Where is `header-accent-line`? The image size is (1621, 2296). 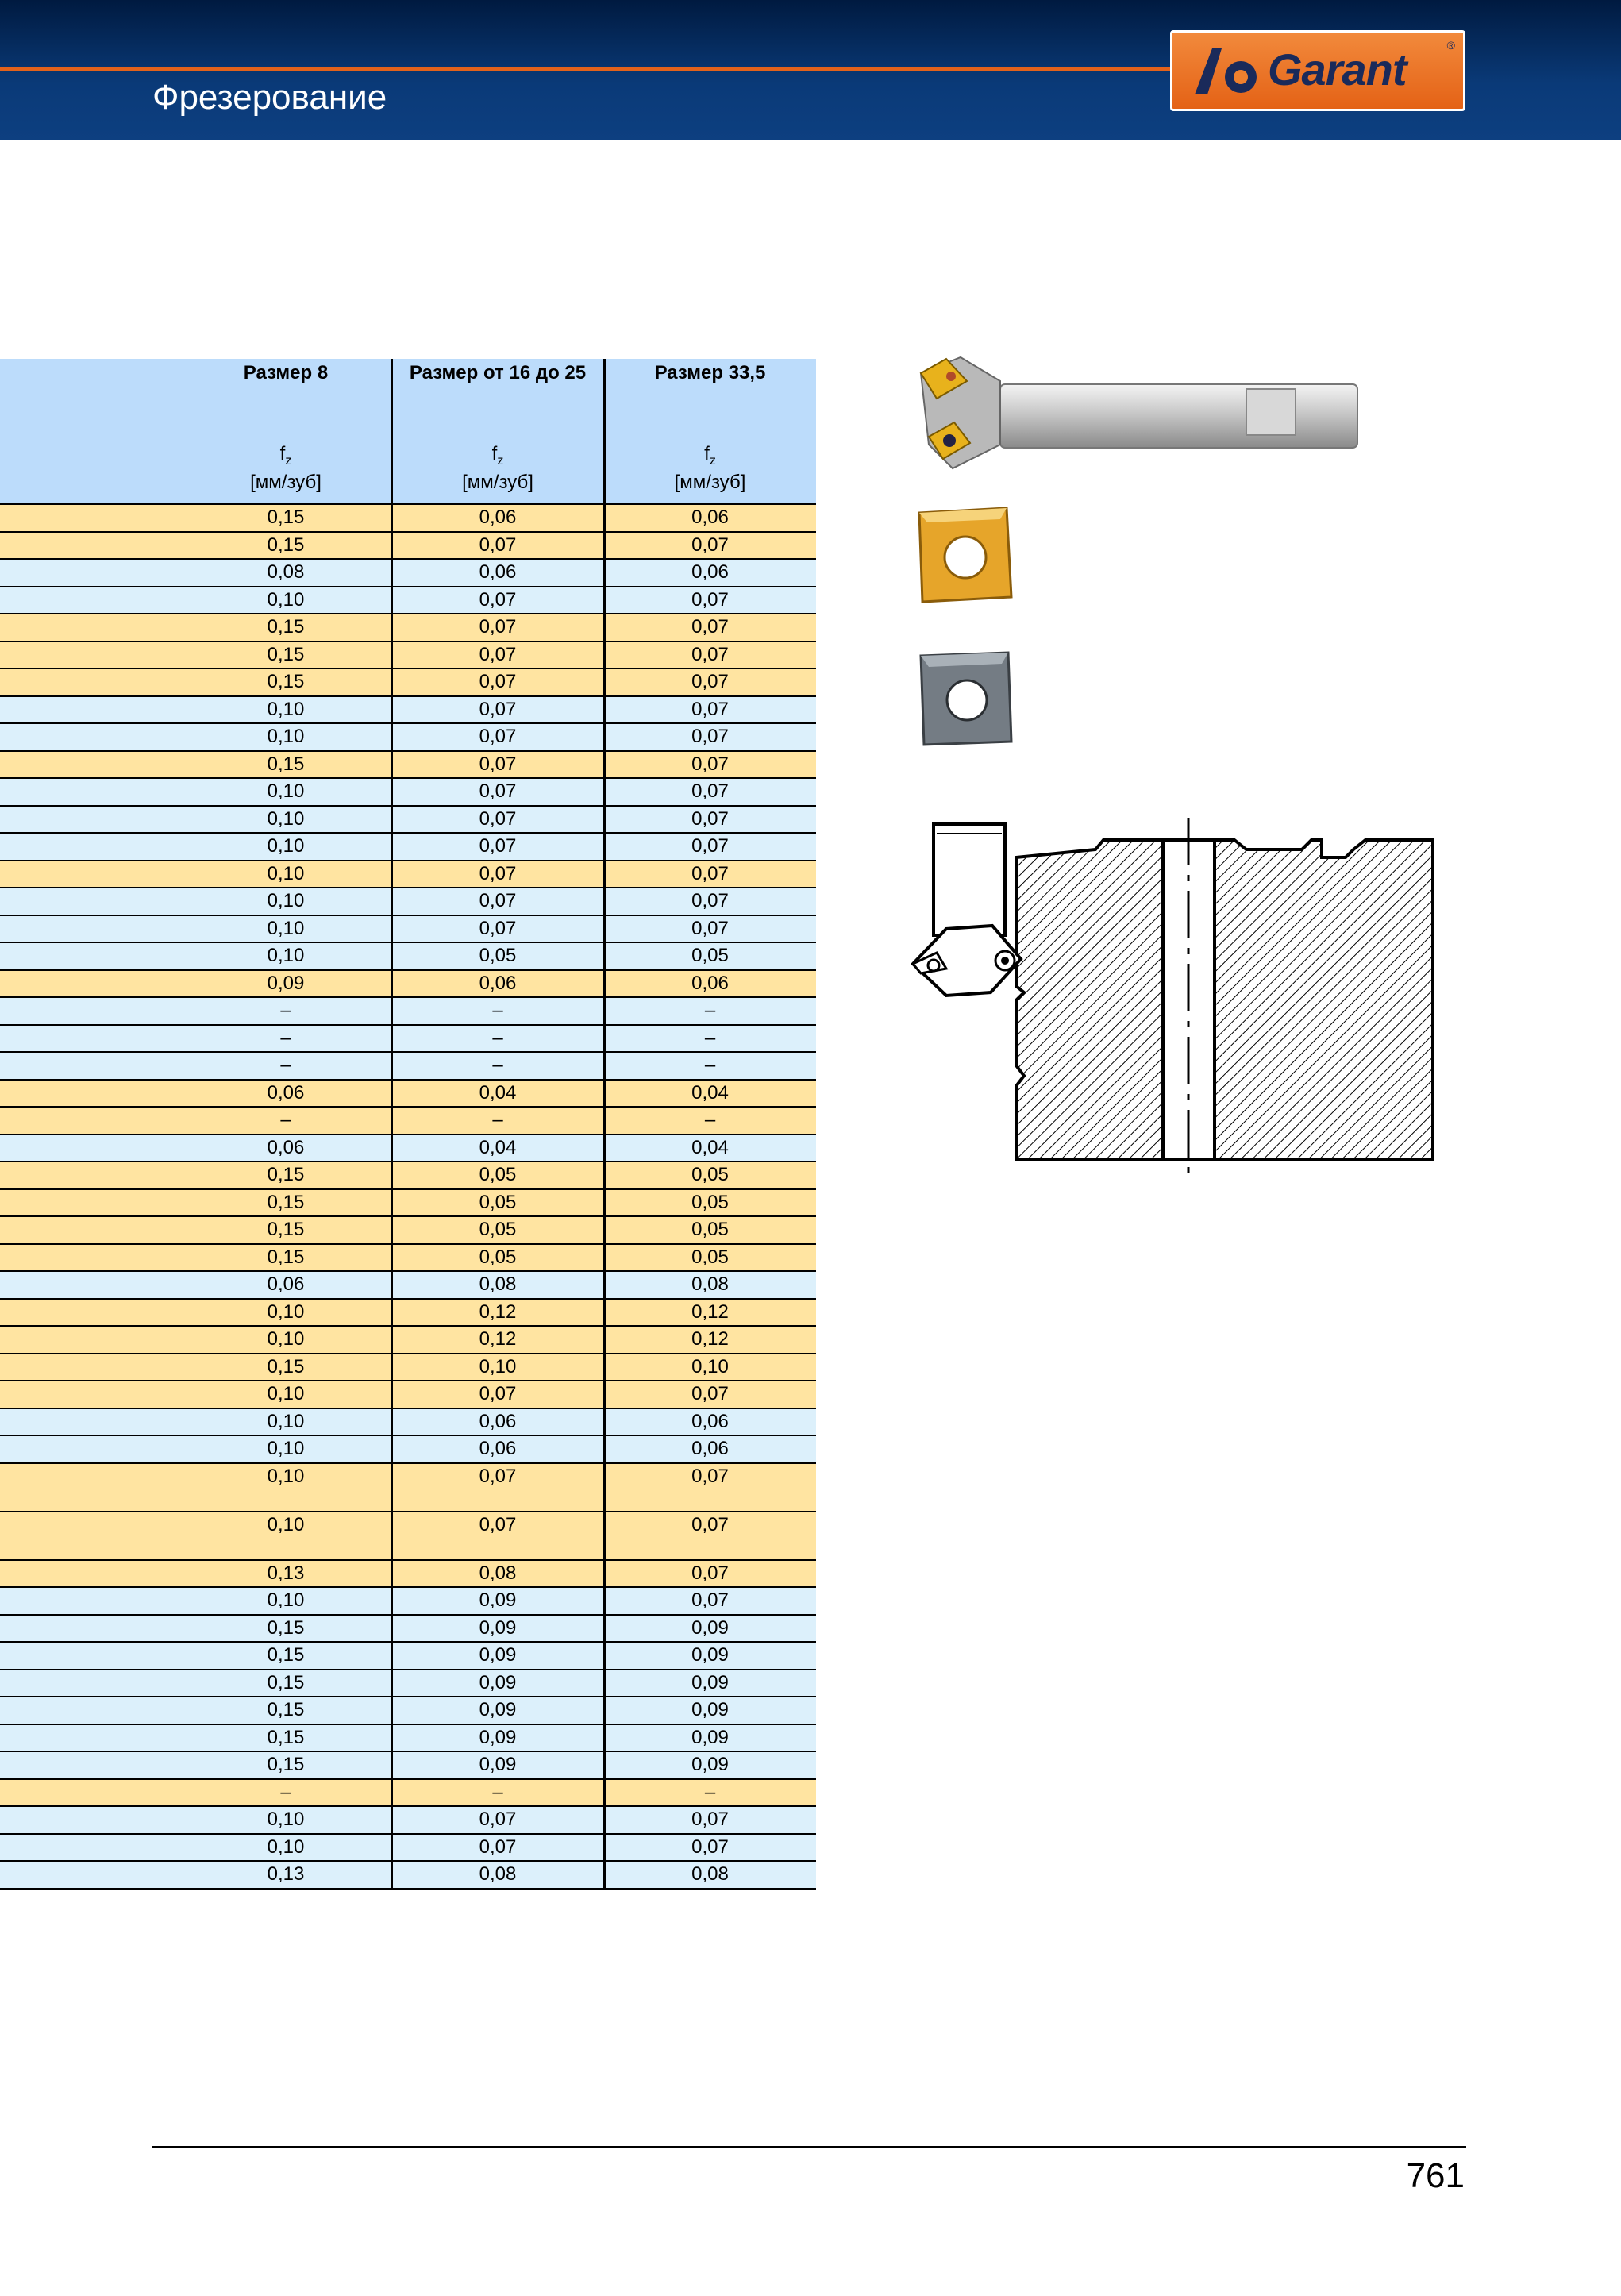
header-accent-line is located at coordinates (587, 69).